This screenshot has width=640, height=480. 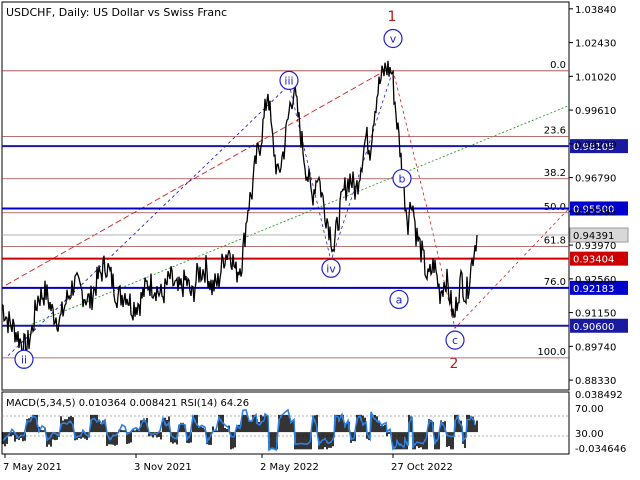 I want to click on fib-label: 76.0, so click(x=555, y=282).